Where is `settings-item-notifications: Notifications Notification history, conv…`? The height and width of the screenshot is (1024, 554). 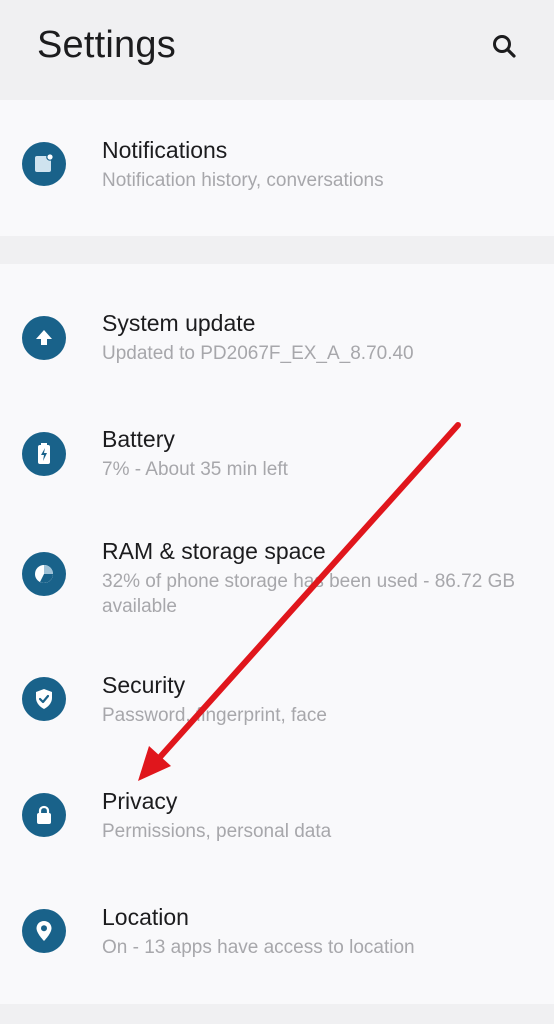
settings-item-notifications: Notifications Notification history, conv… is located at coordinates (277, 168).